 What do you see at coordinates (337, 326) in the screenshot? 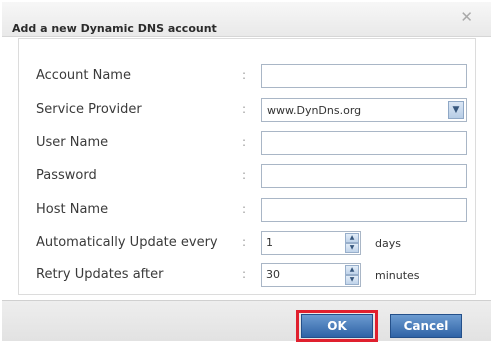
I see `ok-button: OK` at bounding box center [337, 326].